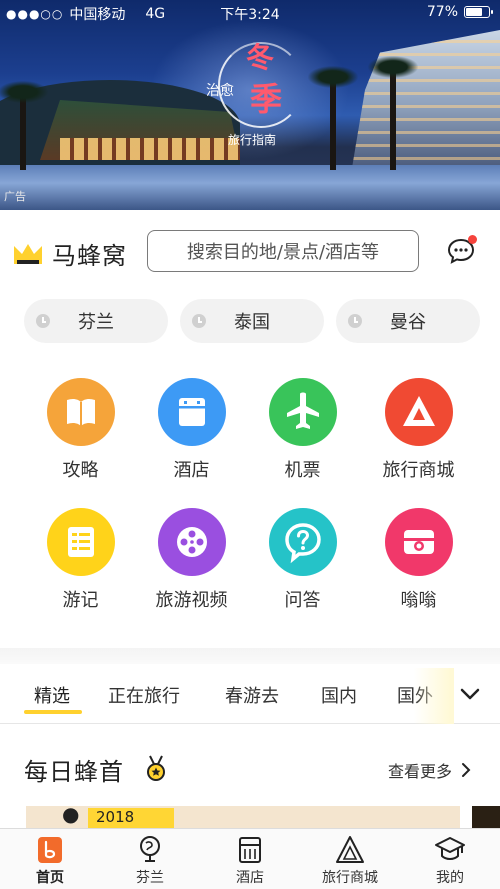  I want to click on banner-lights, so click(150, 149).